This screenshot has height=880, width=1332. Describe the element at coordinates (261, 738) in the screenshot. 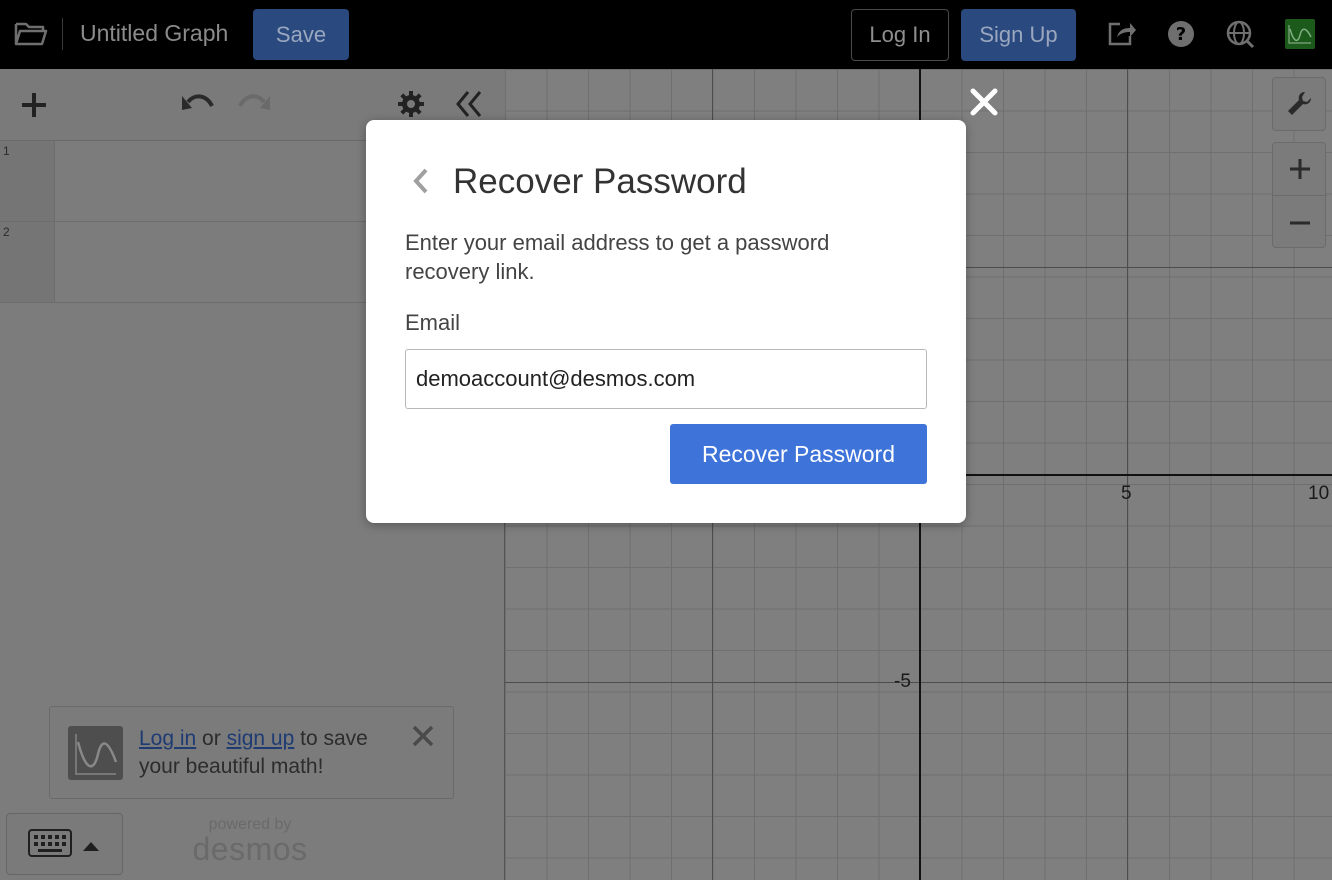

I see `sign-up-link: sign up` at that location.